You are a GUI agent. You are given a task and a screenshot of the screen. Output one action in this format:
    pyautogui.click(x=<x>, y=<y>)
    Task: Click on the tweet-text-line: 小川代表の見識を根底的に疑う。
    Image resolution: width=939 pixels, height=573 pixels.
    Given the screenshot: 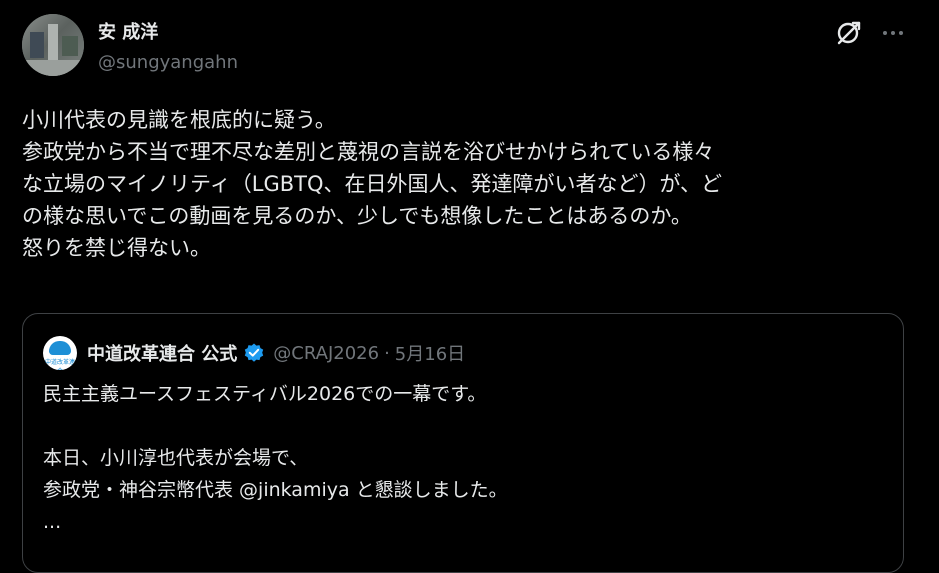 What is the action you would take?
    pyautogui.click(x=179, y=120)
    